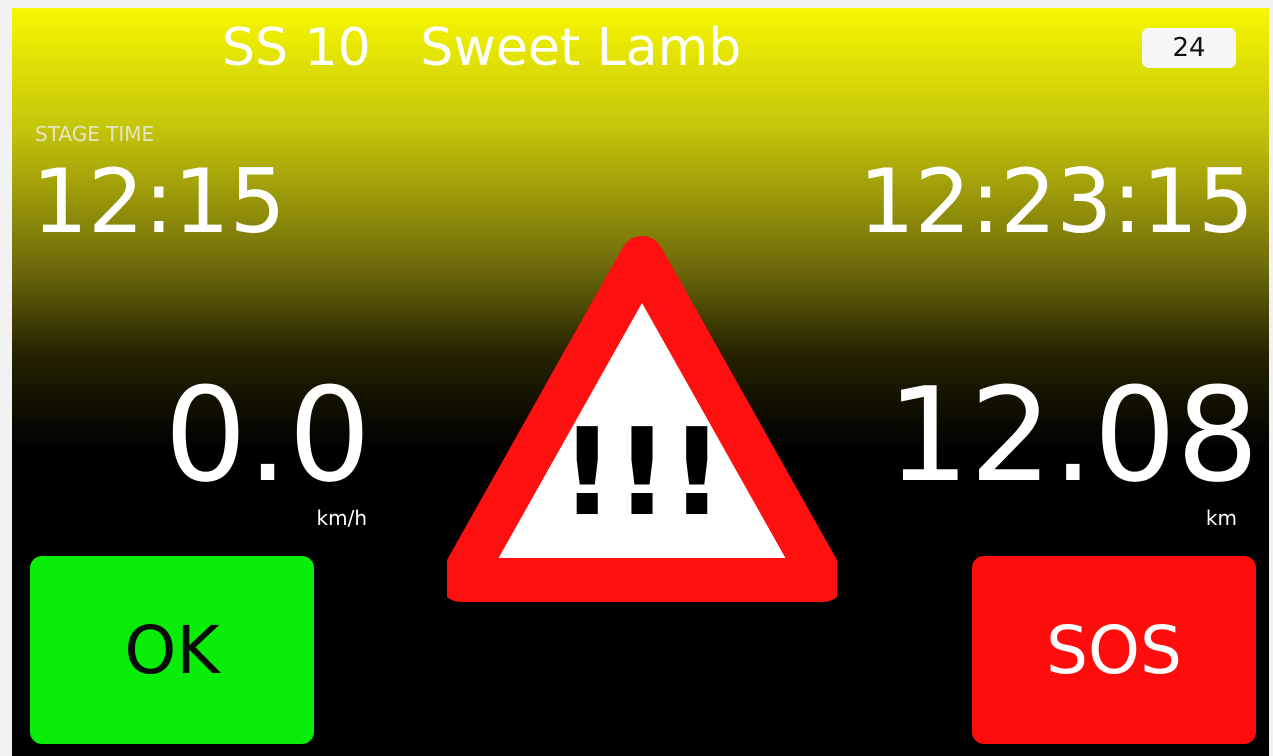  Describe the element at coordinates (267, 435) in the screenshot. I see `speed-value: 0.0` at that location.